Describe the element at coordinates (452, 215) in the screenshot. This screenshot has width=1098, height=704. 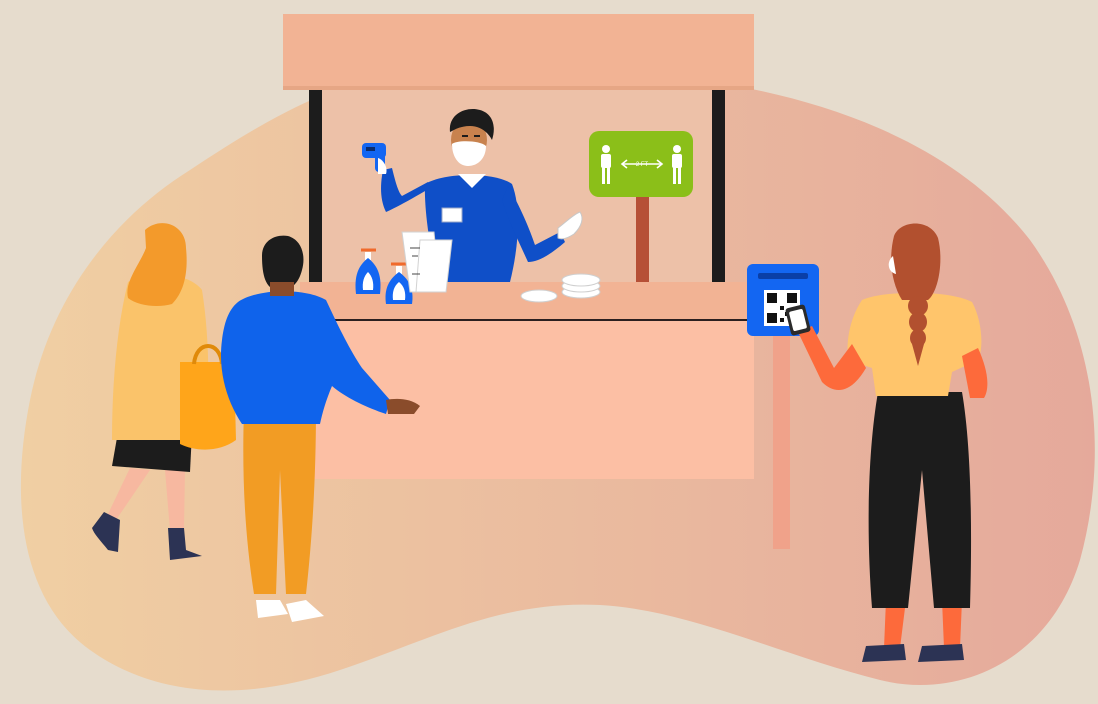
I see `name-badge` at that location.